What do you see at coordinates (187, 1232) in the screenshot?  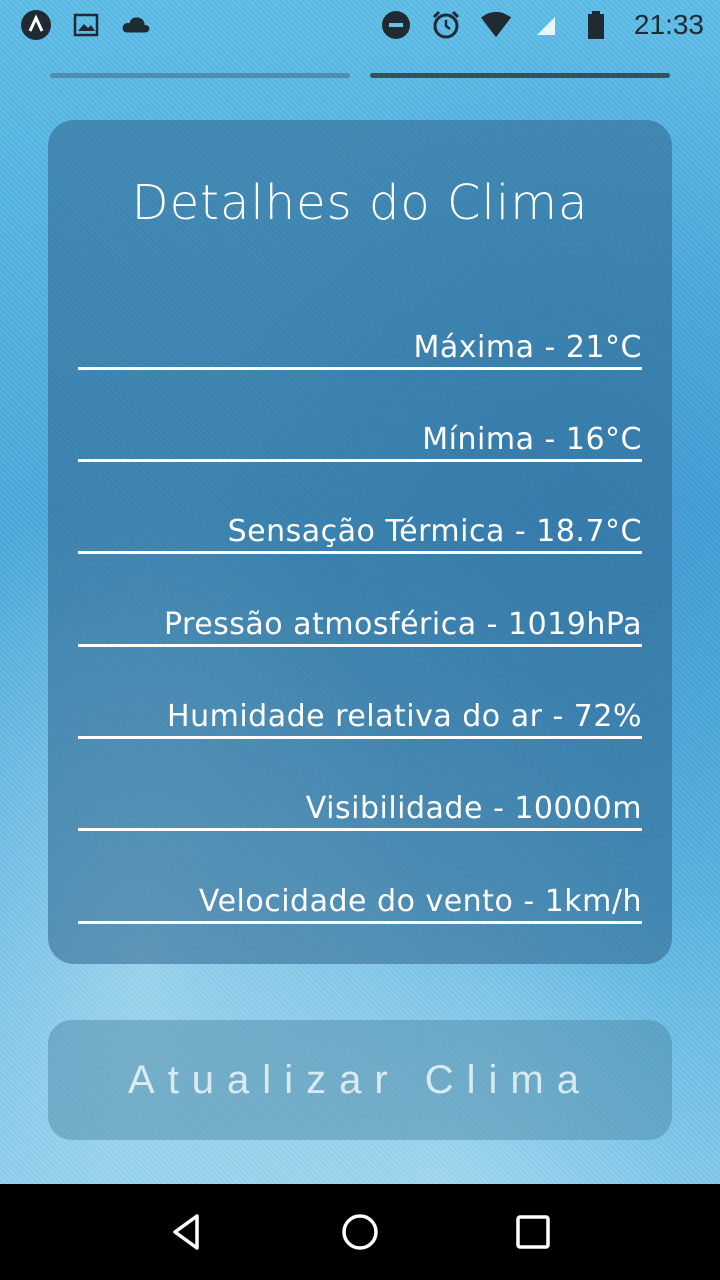 I see `back-icon` at bounding box center [187, 1232].